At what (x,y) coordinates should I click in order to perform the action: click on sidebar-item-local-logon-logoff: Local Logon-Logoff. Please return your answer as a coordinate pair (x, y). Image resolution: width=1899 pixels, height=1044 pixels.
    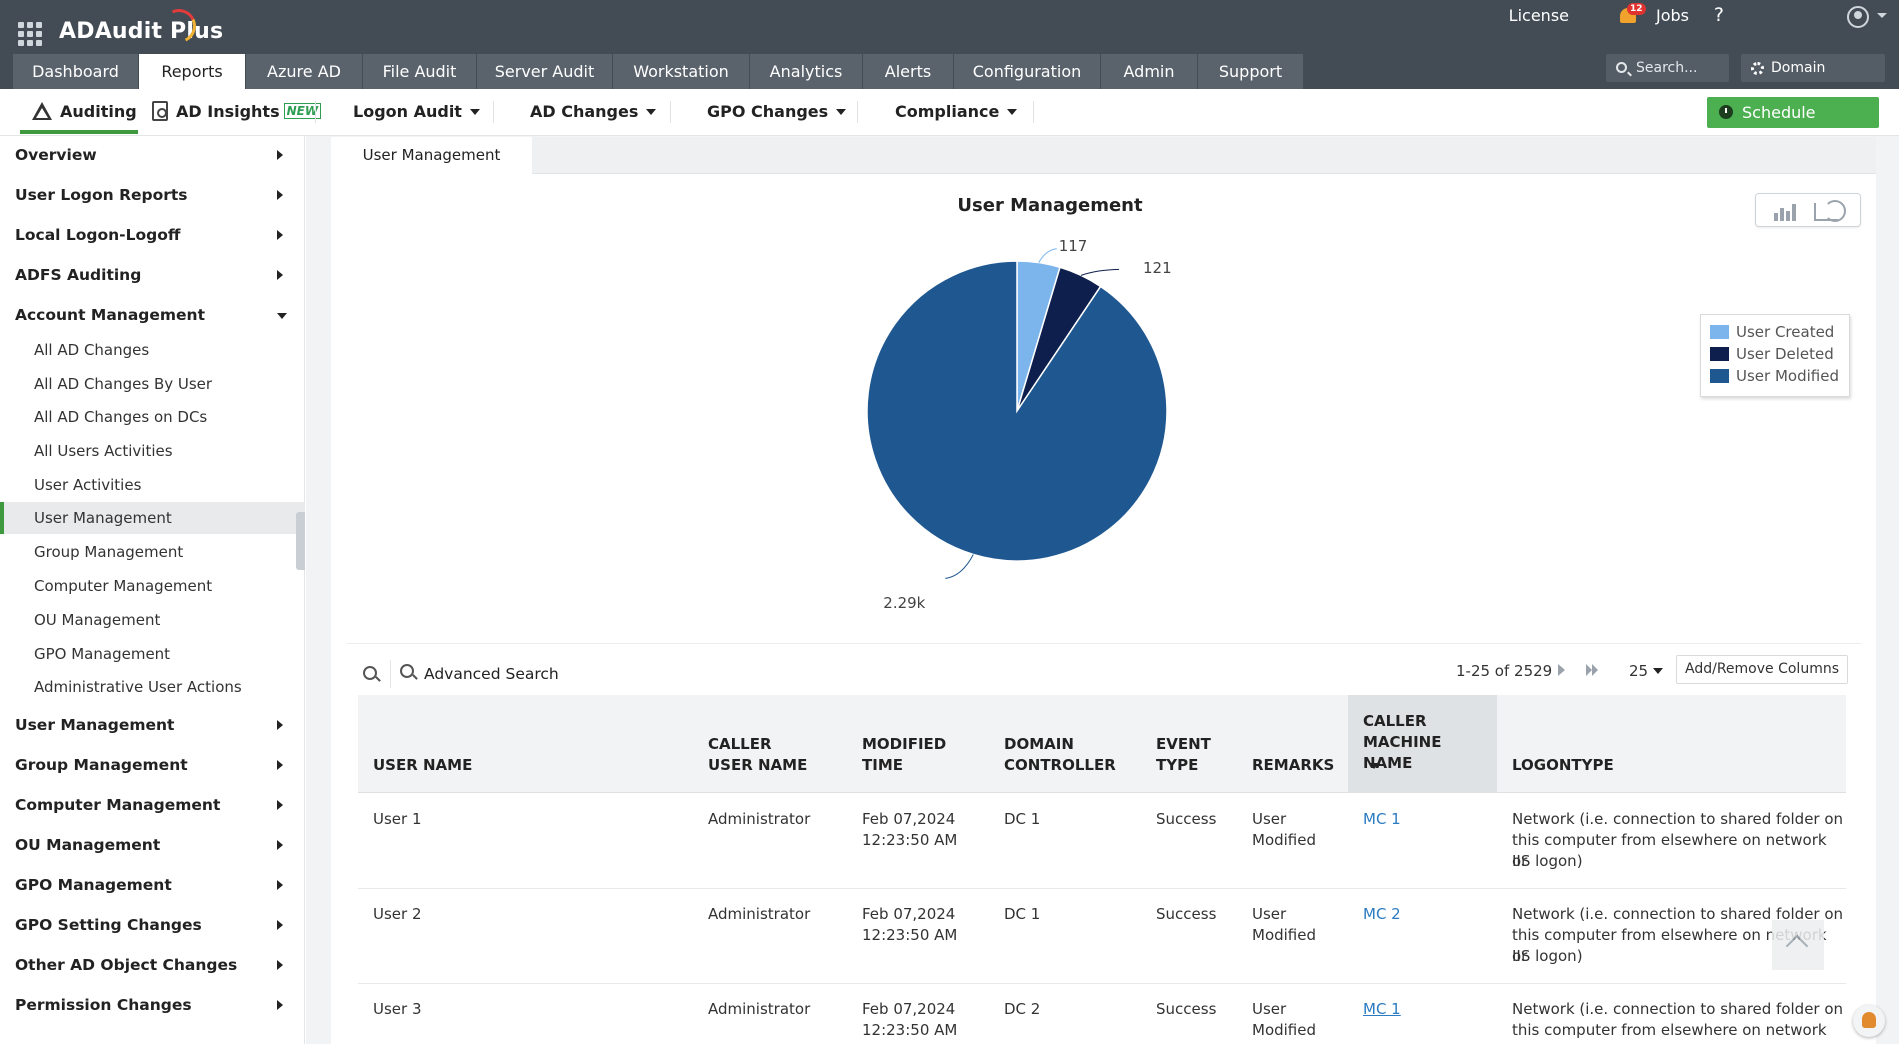
    Looking at the image, I should click on (152, 235).